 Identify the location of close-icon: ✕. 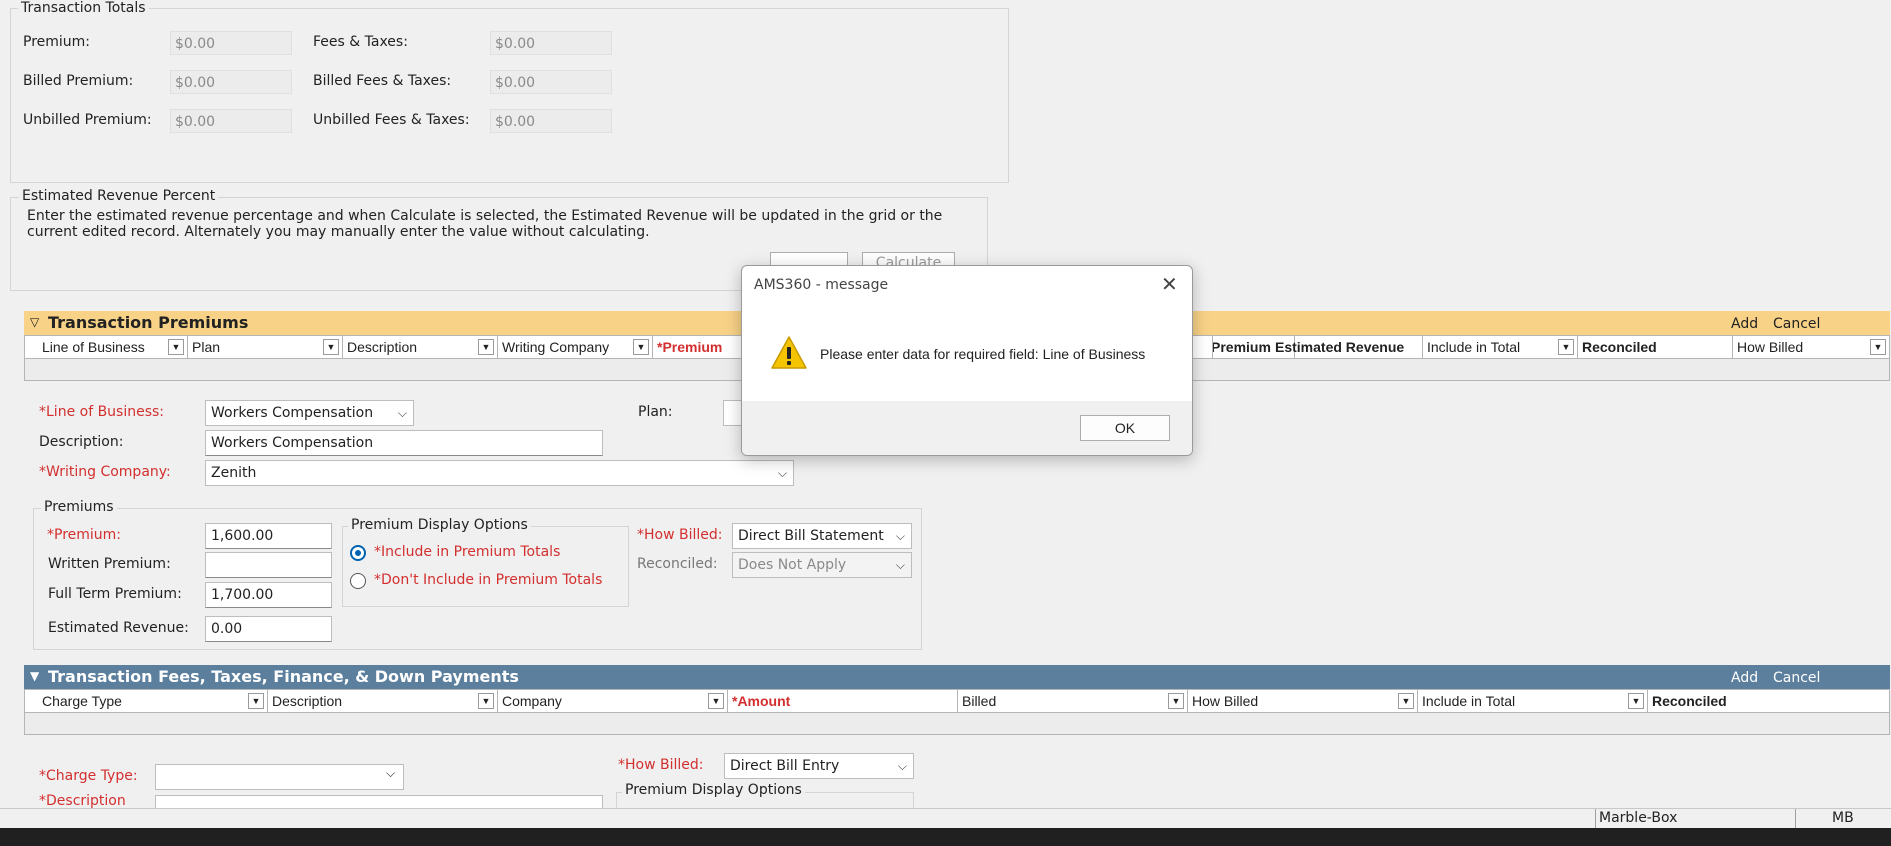
(1169, 284).